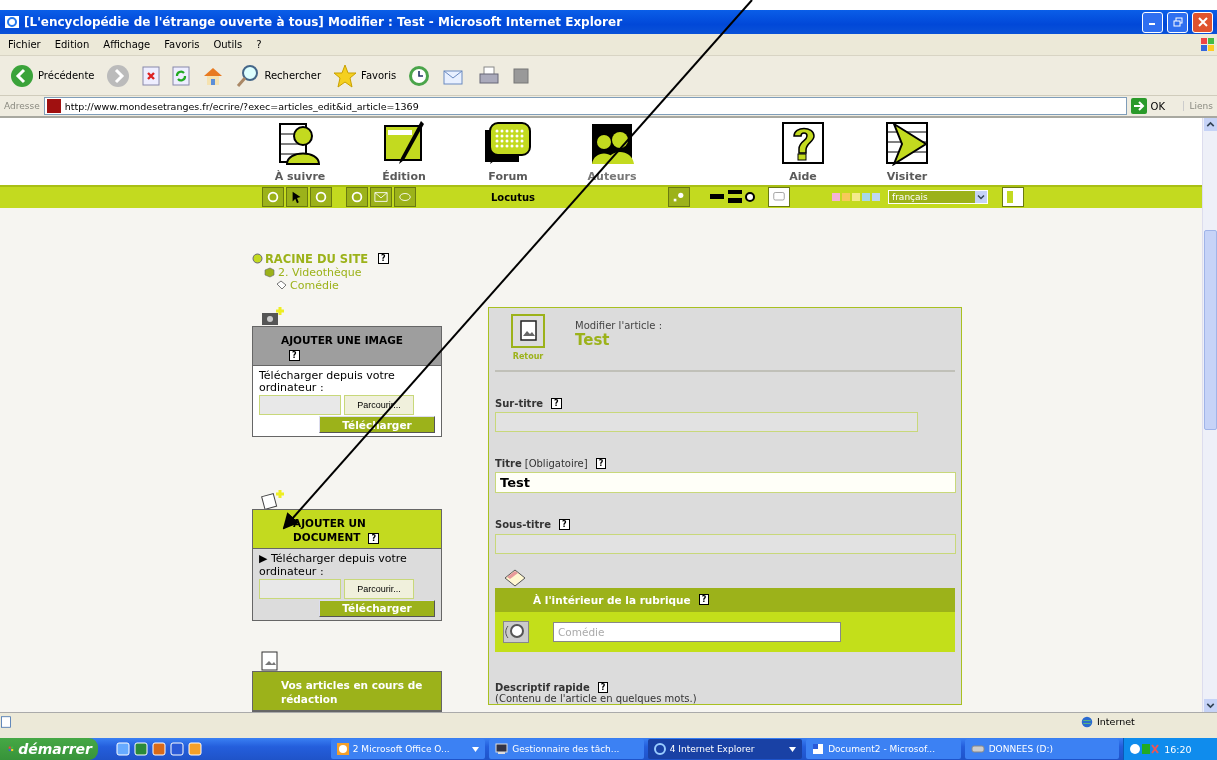 The width and height of the screenshot is (1217, 760). Describe the element at coordinates (300, 143) in the screenshot. I see `person-icon` at that location.